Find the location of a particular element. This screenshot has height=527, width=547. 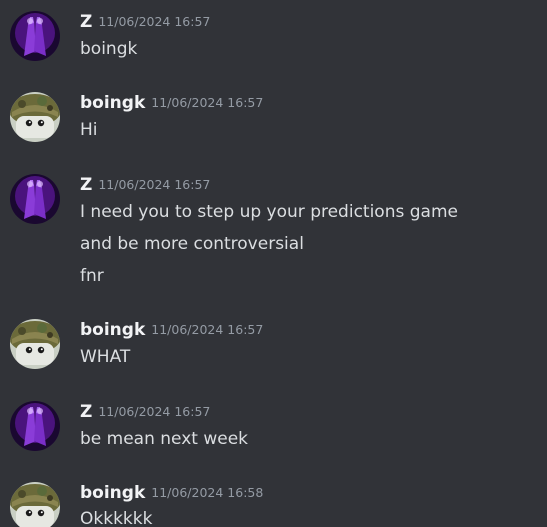

message-text: Okkkkkk is located at coordinates (116, 518).